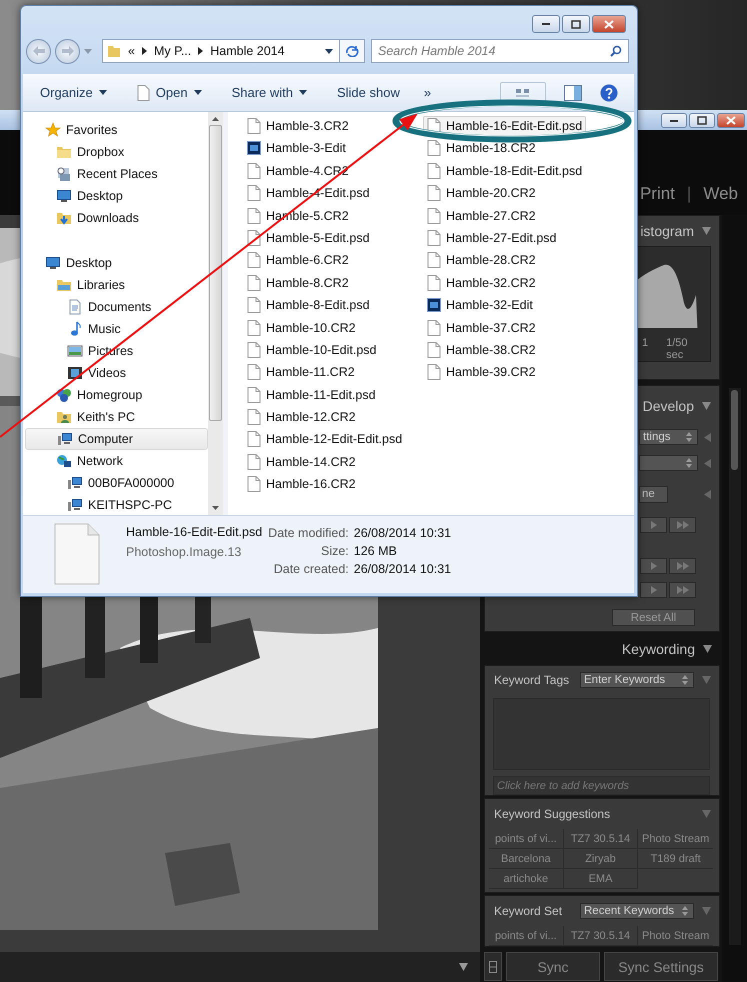 The width and height of the screenshot is (747, 982). What do you see at coordinates (116, 439) in the screenshot?
I see `nav-item: Computer` at bounding box center [116, 439].